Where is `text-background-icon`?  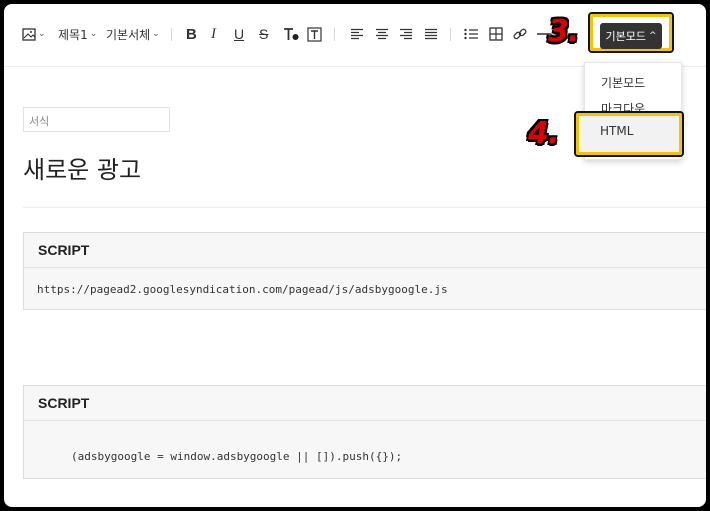
text-background-icon is located at coordinates (314, 34).